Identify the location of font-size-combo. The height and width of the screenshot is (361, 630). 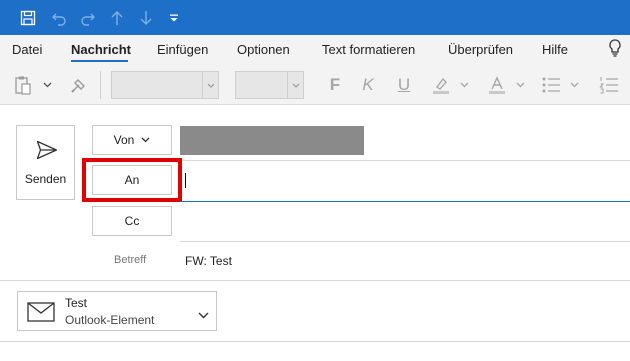
(269, 85).